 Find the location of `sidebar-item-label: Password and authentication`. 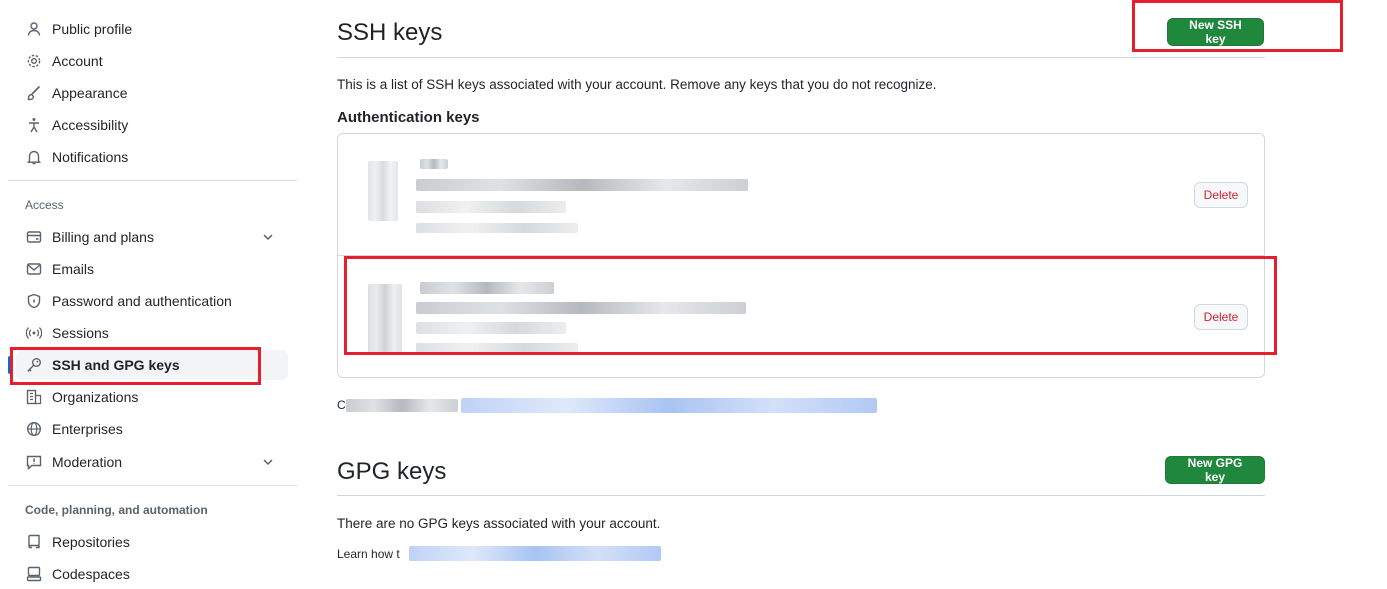

sidebar-item-label: Password and authentication is located at coordinates (142, 301).